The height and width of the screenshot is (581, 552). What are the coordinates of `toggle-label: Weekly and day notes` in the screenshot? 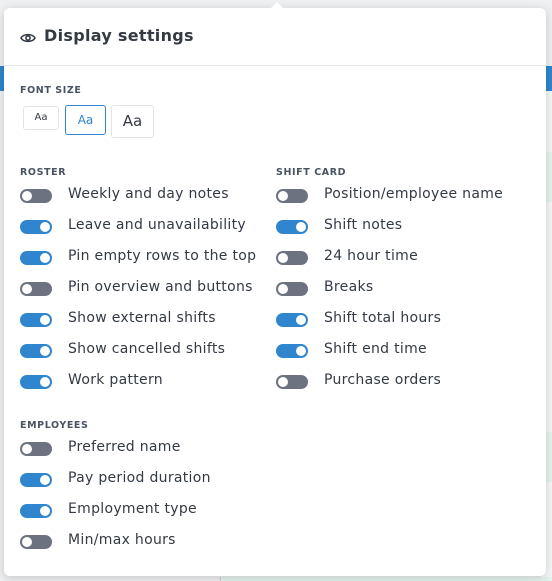 It's located at (148, 194).